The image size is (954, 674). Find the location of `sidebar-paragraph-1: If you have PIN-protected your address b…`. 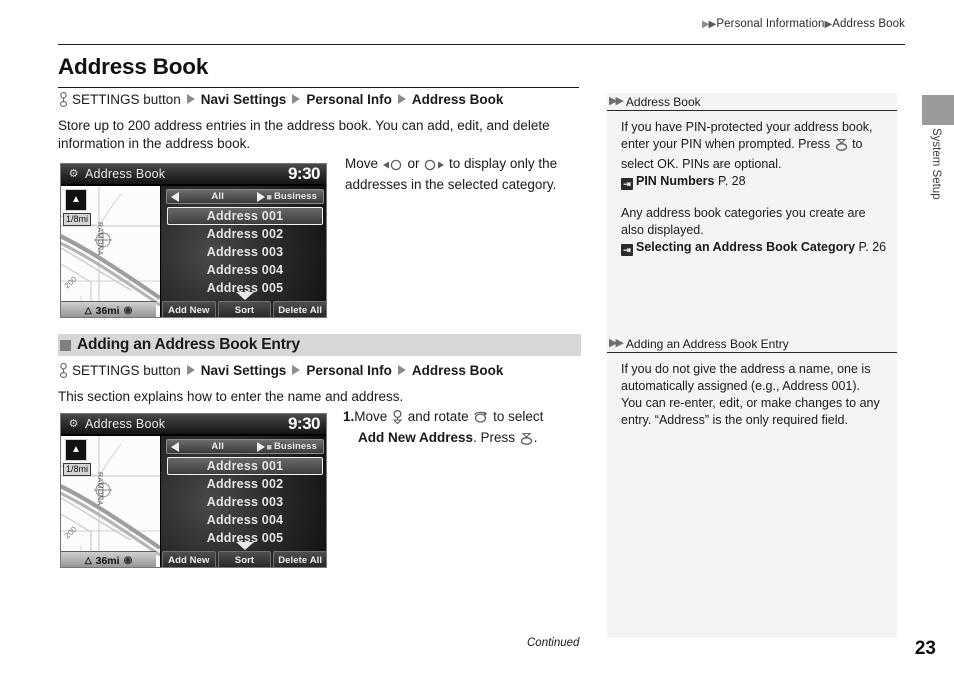

sidebar-paragraph-1: If you have PIN-protected your address b… is located at coordinates (752, 146).